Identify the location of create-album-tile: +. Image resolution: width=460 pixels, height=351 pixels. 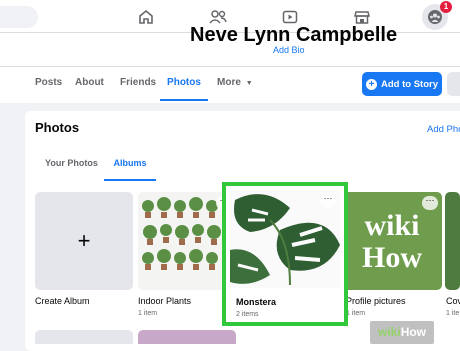
(84, 241).